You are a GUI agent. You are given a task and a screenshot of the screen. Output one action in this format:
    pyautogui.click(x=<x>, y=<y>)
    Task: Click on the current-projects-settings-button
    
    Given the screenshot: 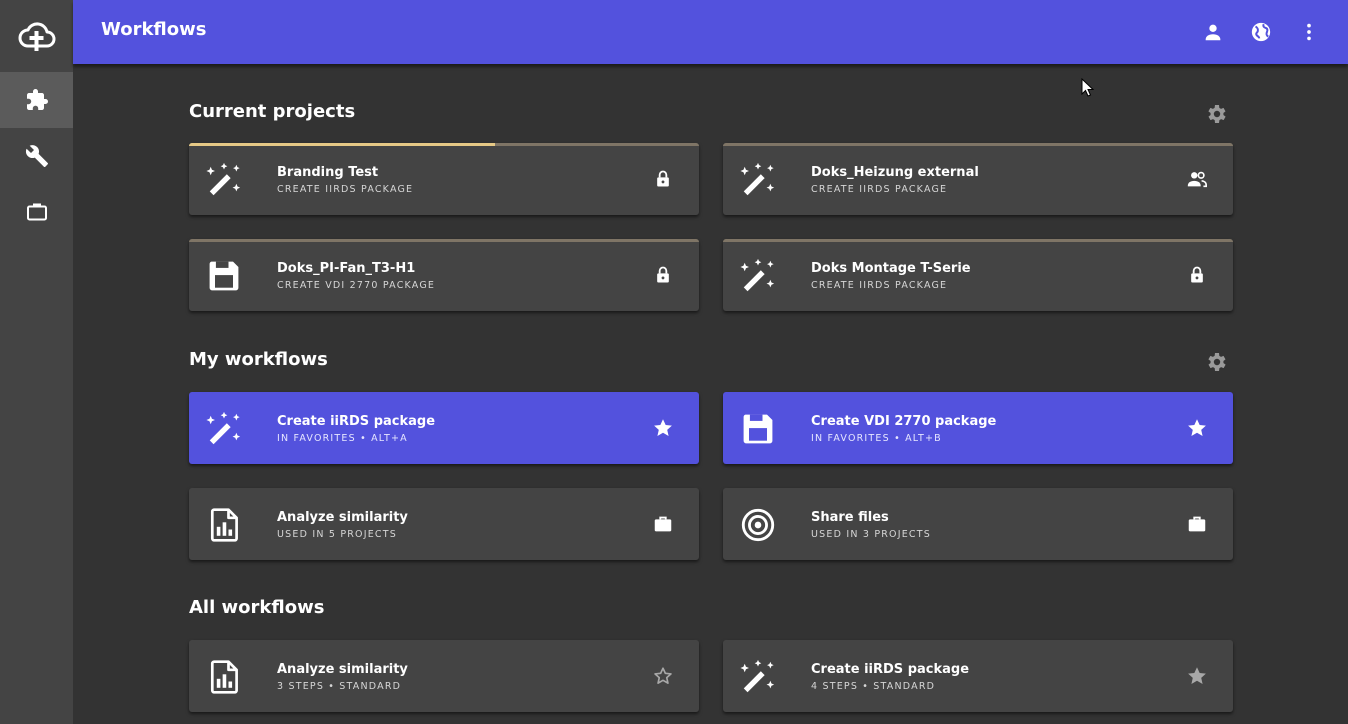 What is the action you would take?
    pyautogui.click(x=1216, y=114)
    